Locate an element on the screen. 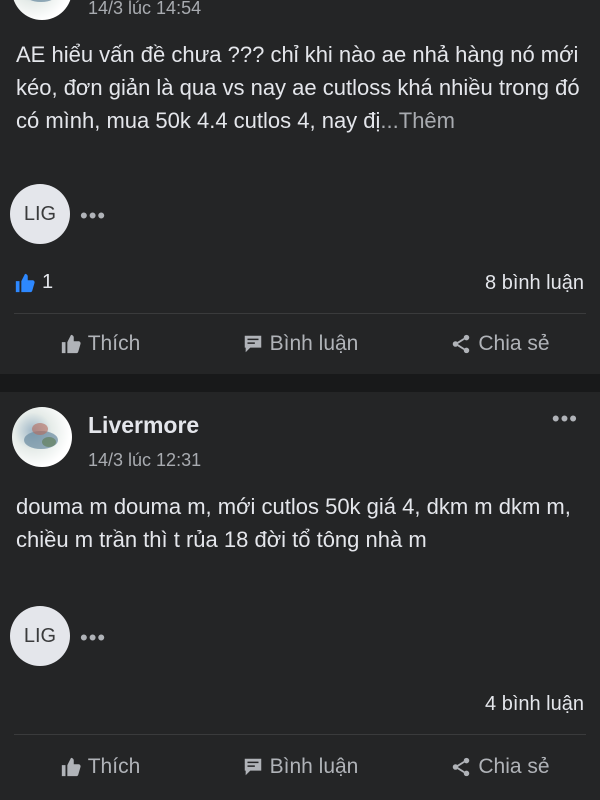 The image size is (600, 800). see-more-link: ...Thêm is located at coordinates (417, 120).